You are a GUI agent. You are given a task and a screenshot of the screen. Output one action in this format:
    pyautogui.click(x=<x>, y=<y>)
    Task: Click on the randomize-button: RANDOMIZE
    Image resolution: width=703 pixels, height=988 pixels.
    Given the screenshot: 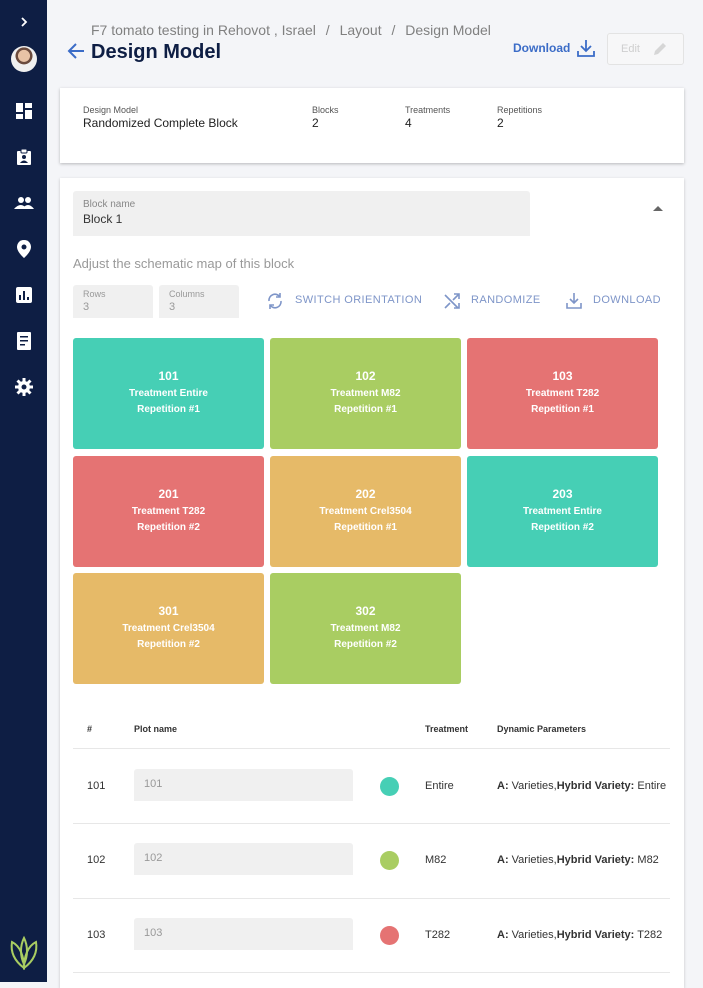 What is the action you would take?
    pyautogui.click(x=506, y=300)
    